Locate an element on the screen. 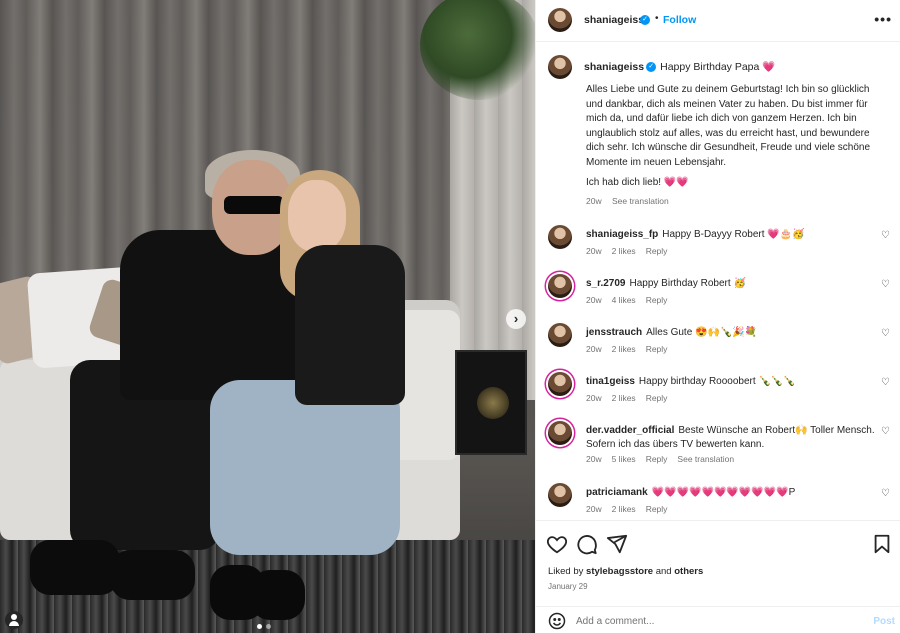 This screenshot has width=900, height=633. woman-top is located at coordinates (350, 325).